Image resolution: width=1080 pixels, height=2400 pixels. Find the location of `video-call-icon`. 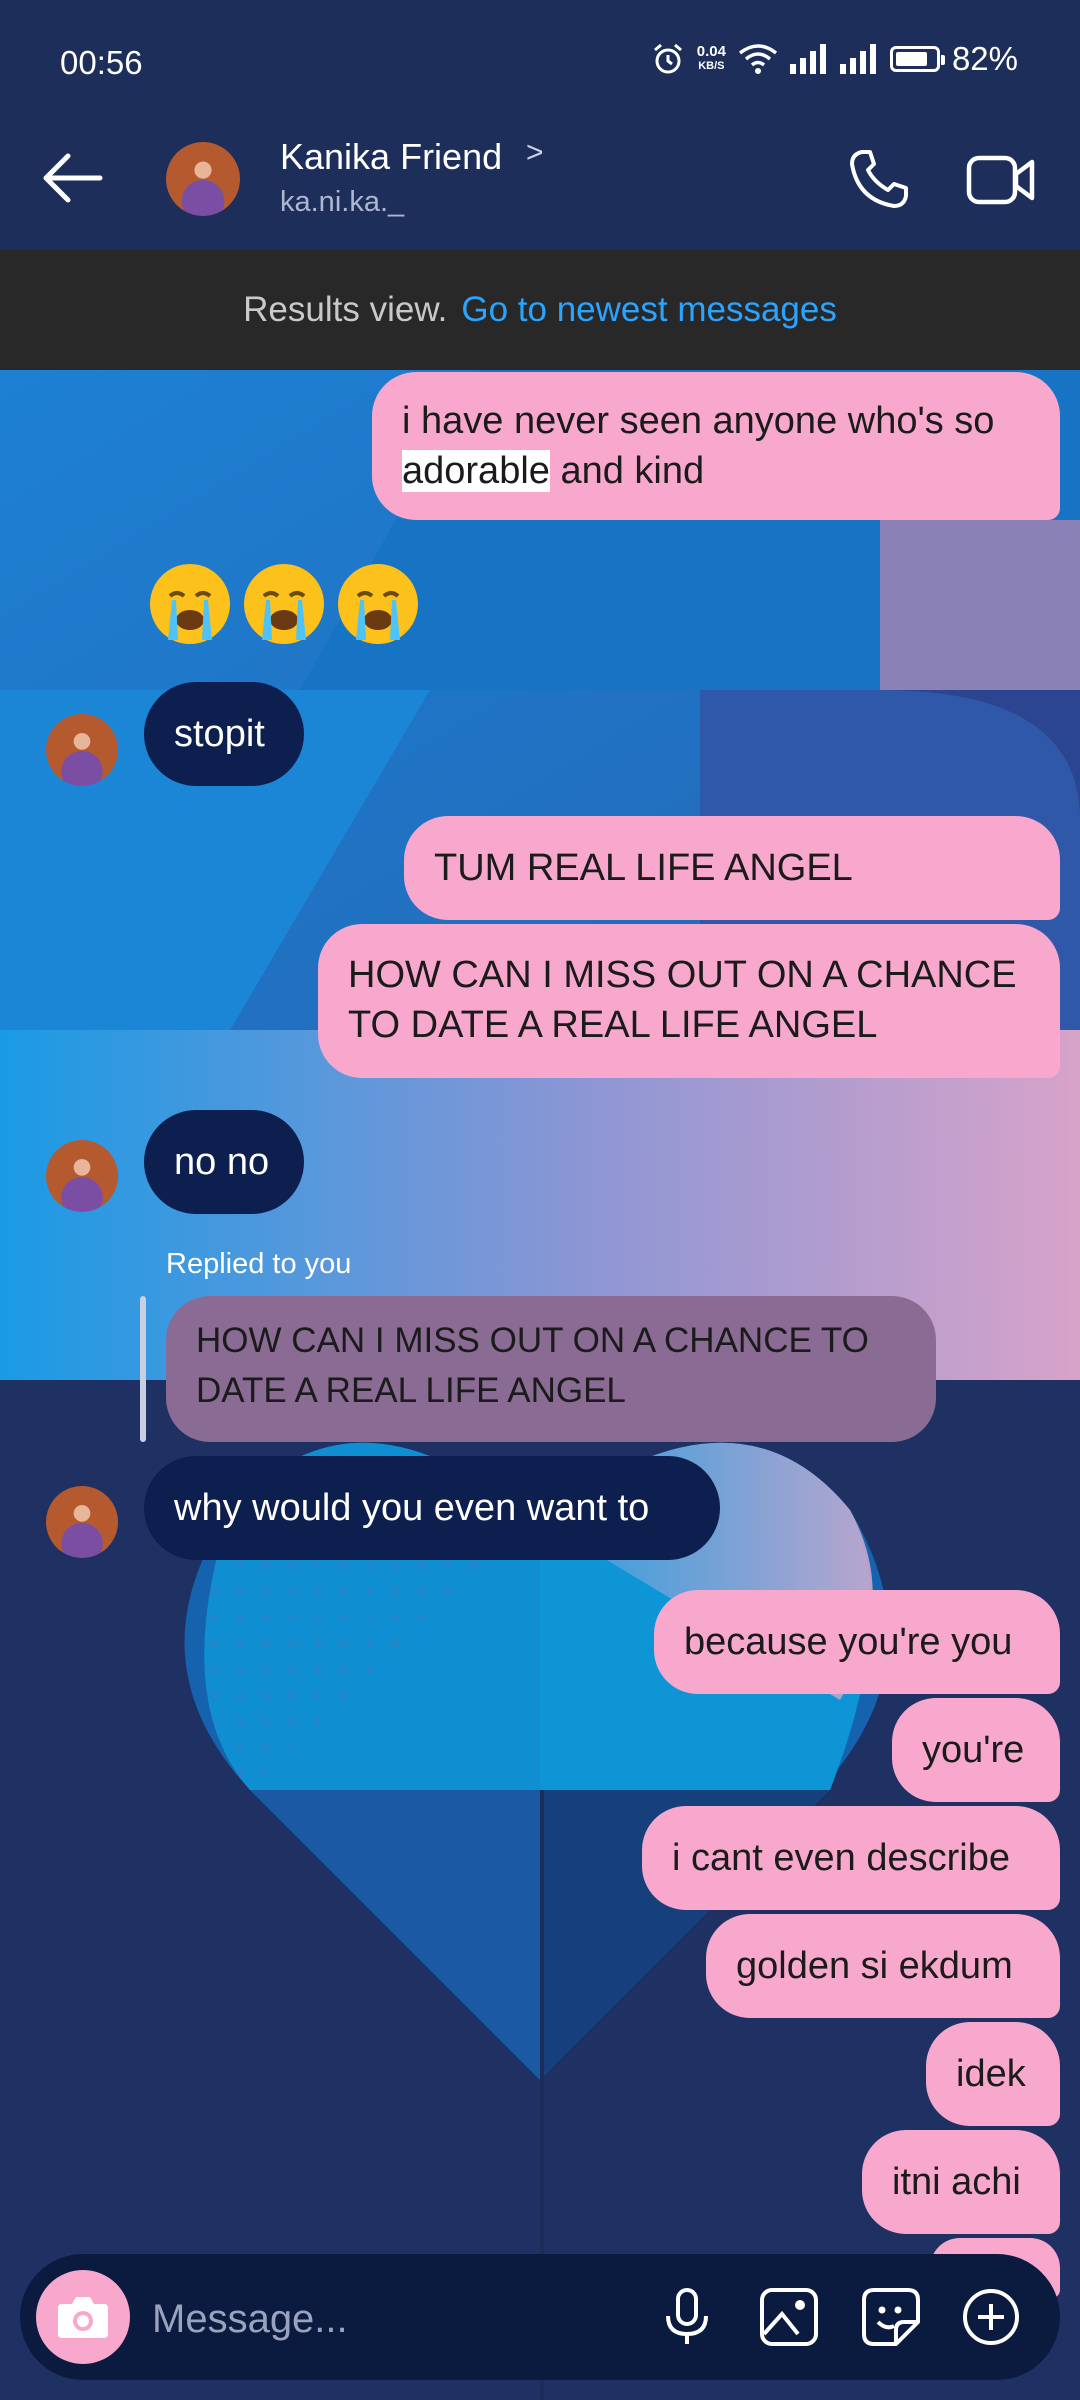

video-call-icon is located at coordinates (1001, 180).